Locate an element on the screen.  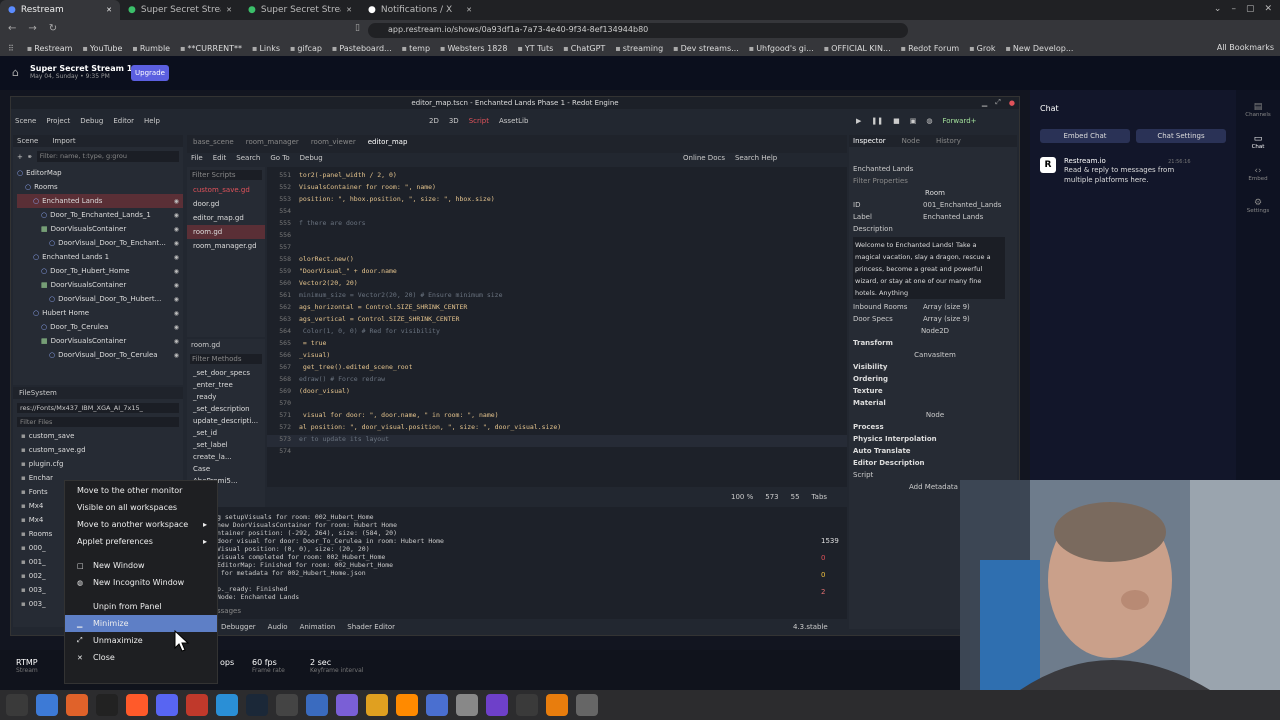
play-scene-icon: ▣ is located at coordinates (913, 121).